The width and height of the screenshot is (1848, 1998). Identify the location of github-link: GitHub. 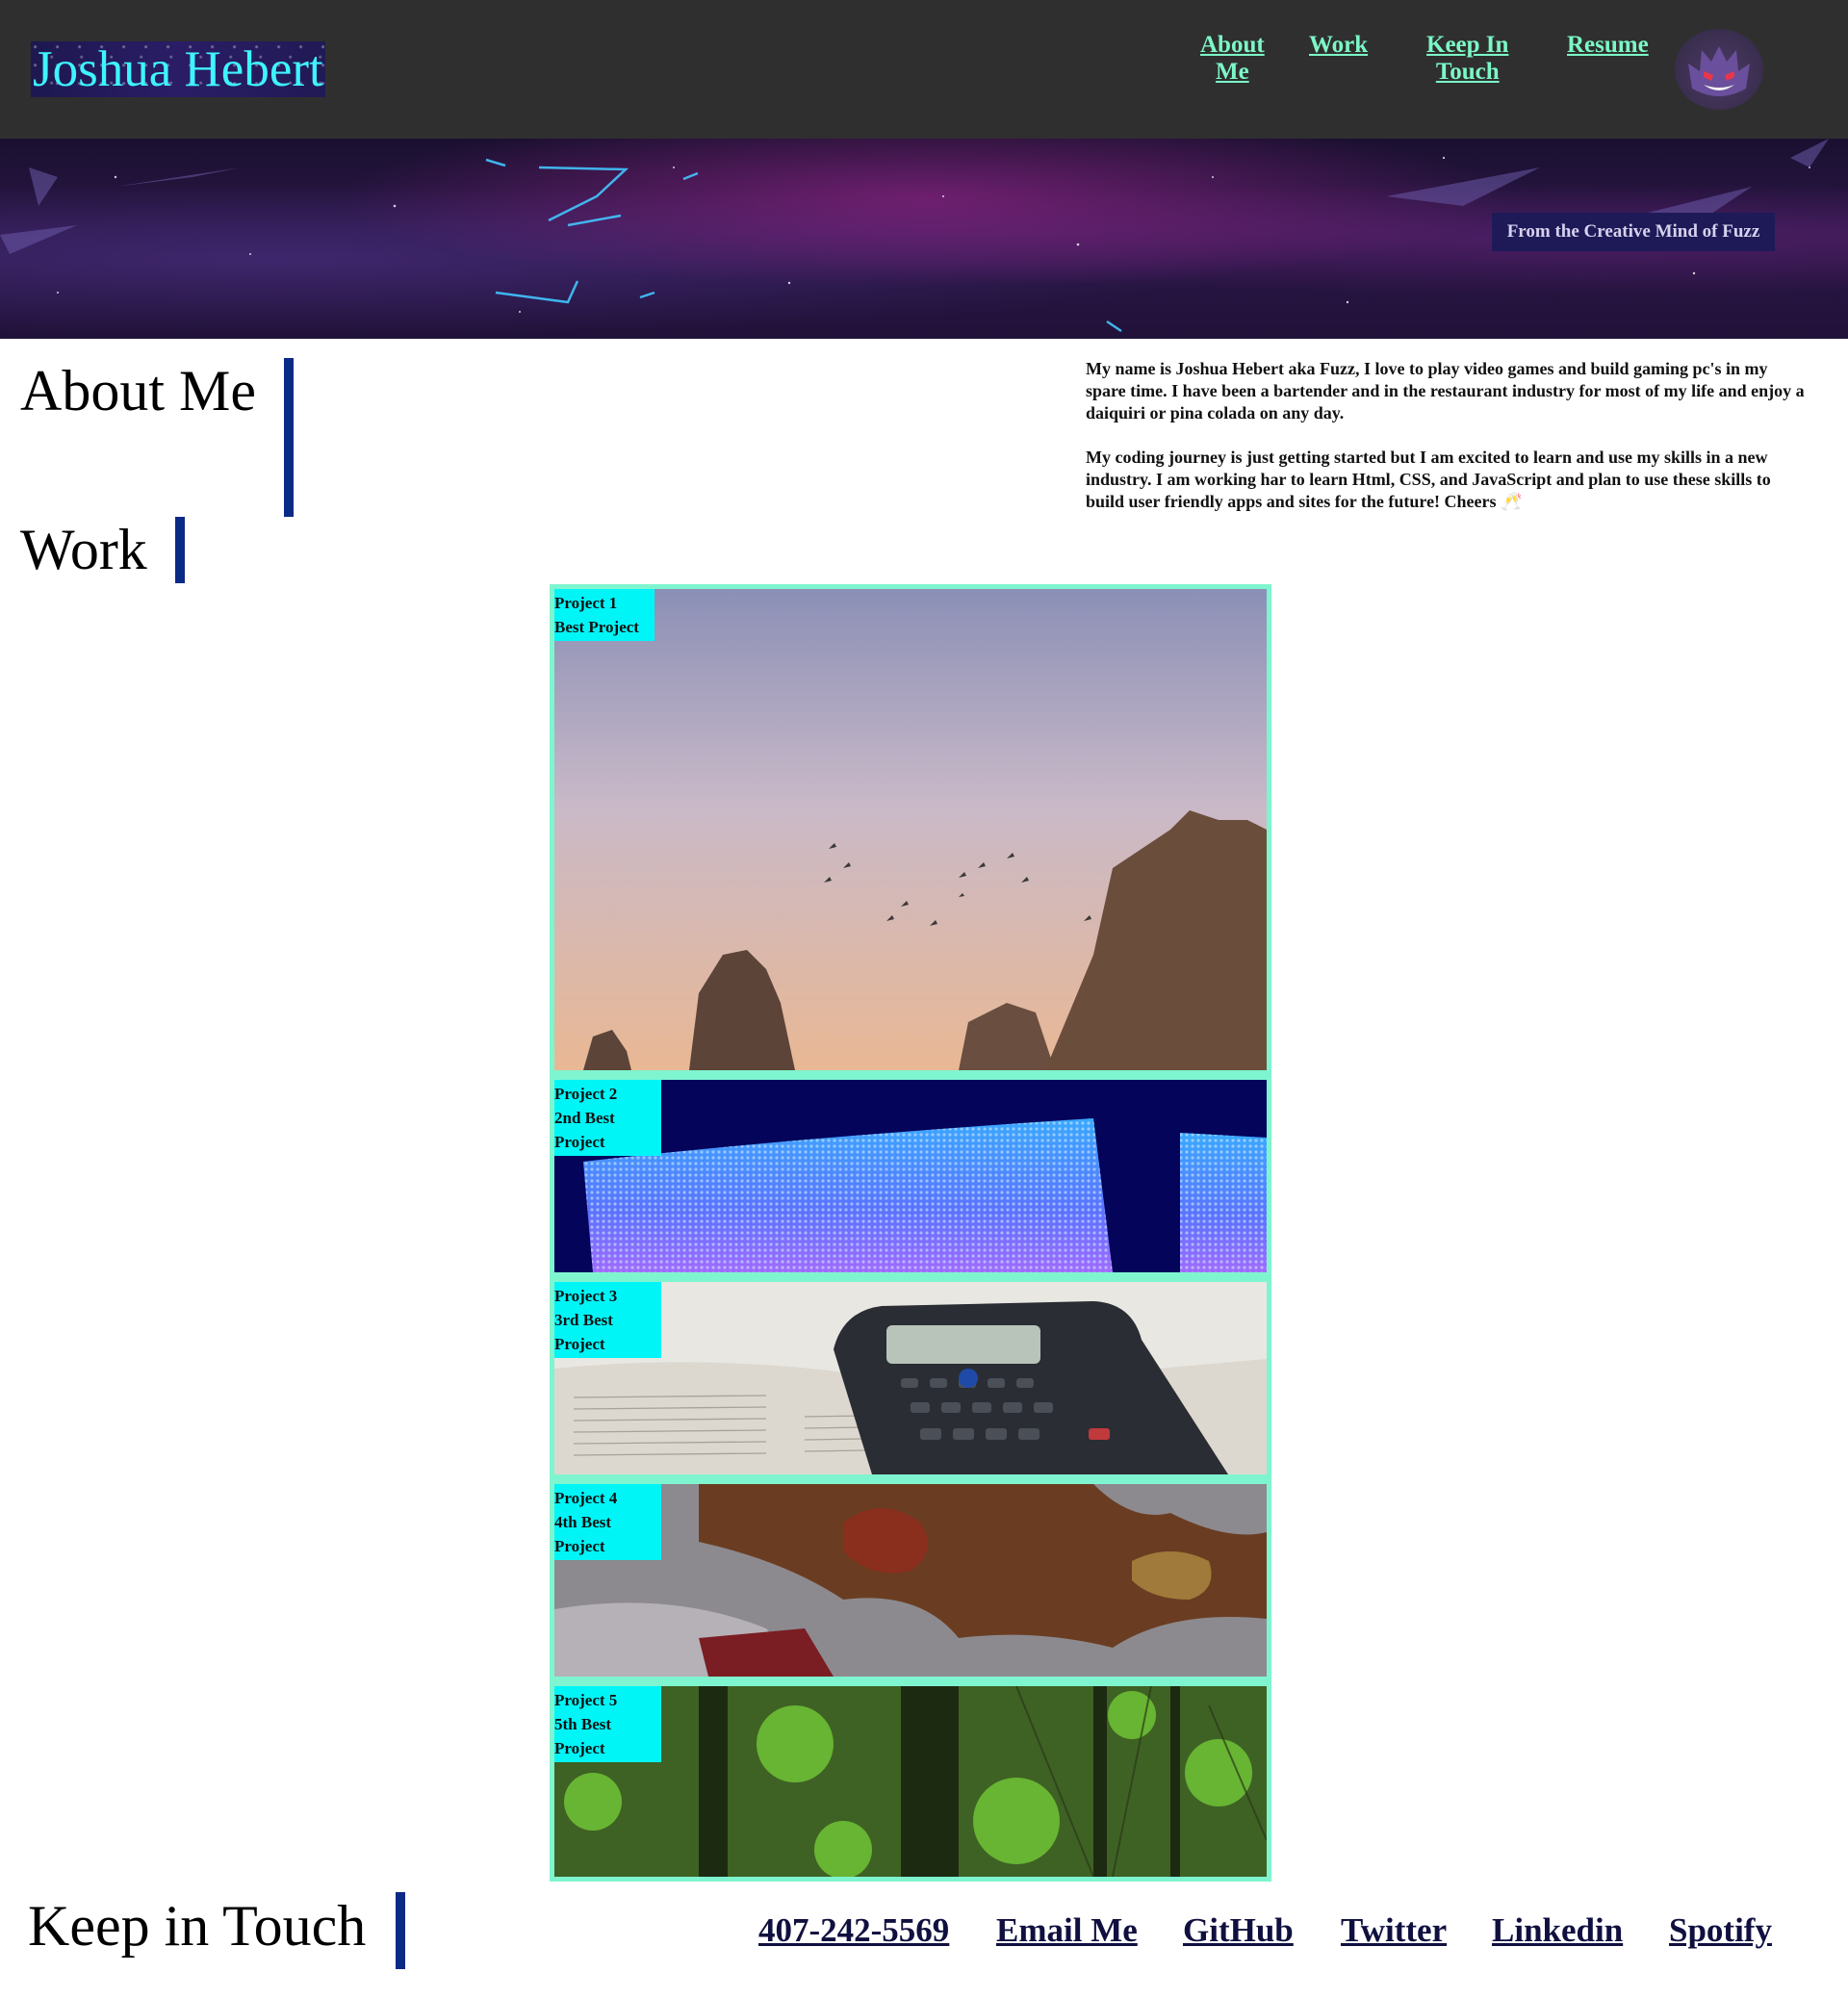
(1238, 1930).